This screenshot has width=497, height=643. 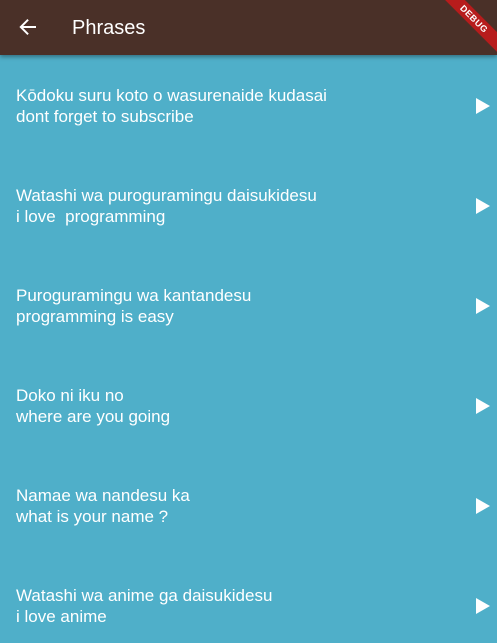 I want to click on phrase-english: dont forget to subscribe, so click(x=105, y=116).